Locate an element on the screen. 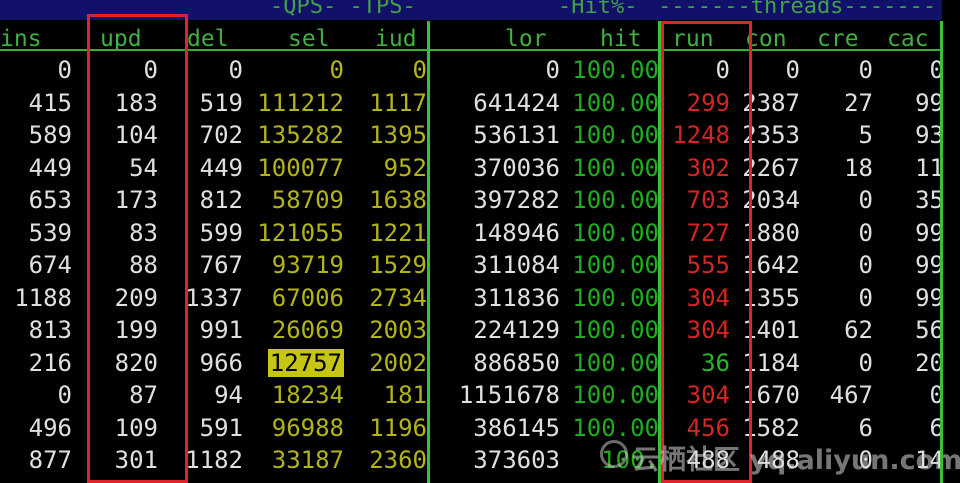  cell-iud: 952 is located at coordinates (405, 167).